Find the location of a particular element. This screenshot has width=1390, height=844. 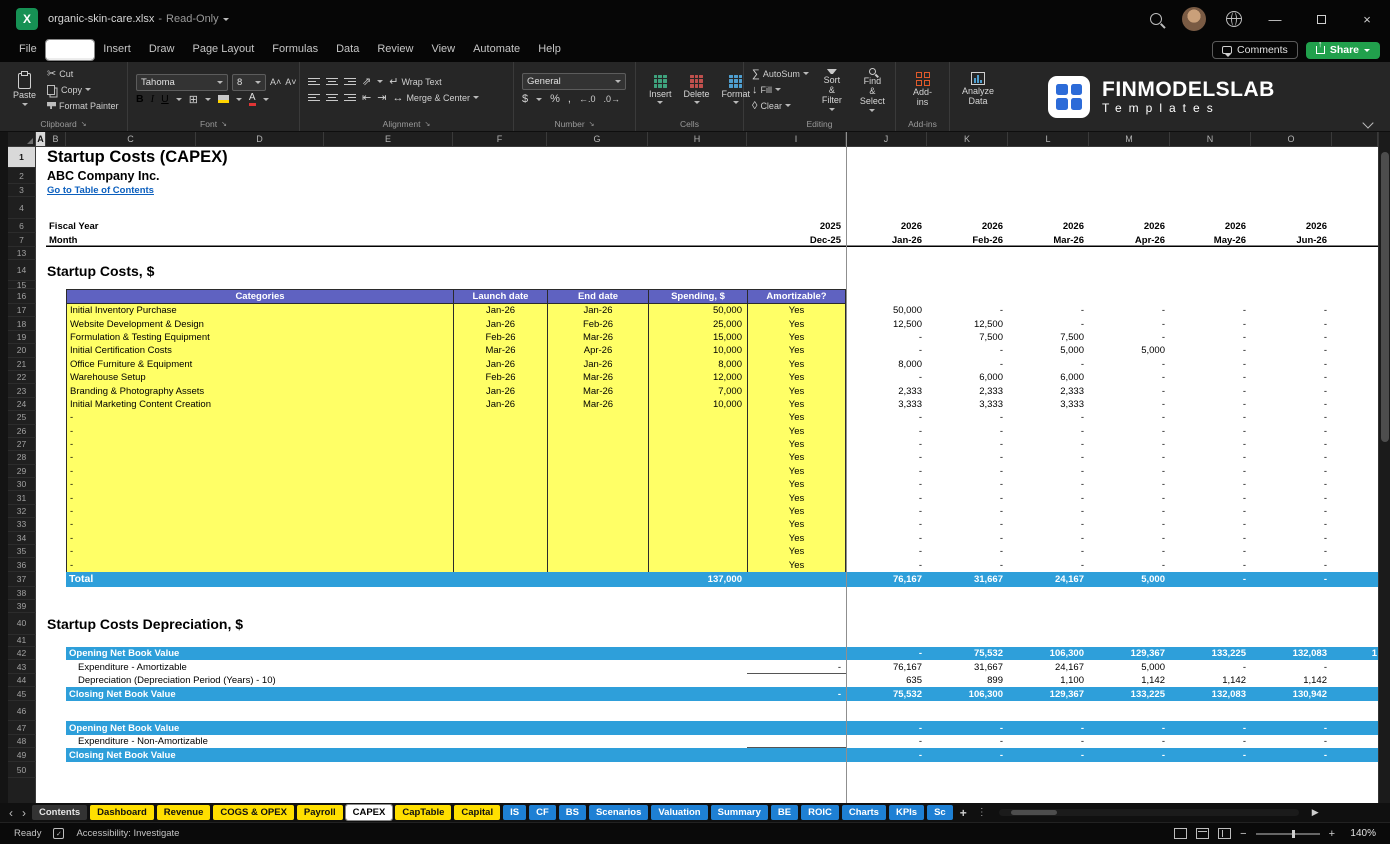

cell: O is located at coordinates (1291, 139).